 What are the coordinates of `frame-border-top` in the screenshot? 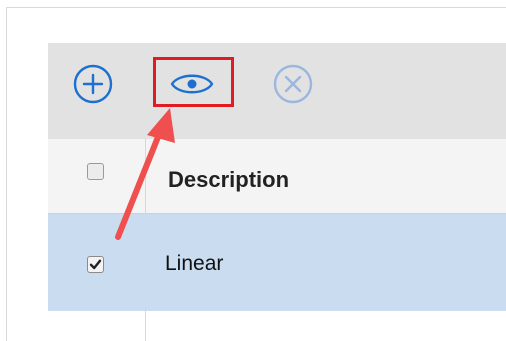 It's located at (256, 7).